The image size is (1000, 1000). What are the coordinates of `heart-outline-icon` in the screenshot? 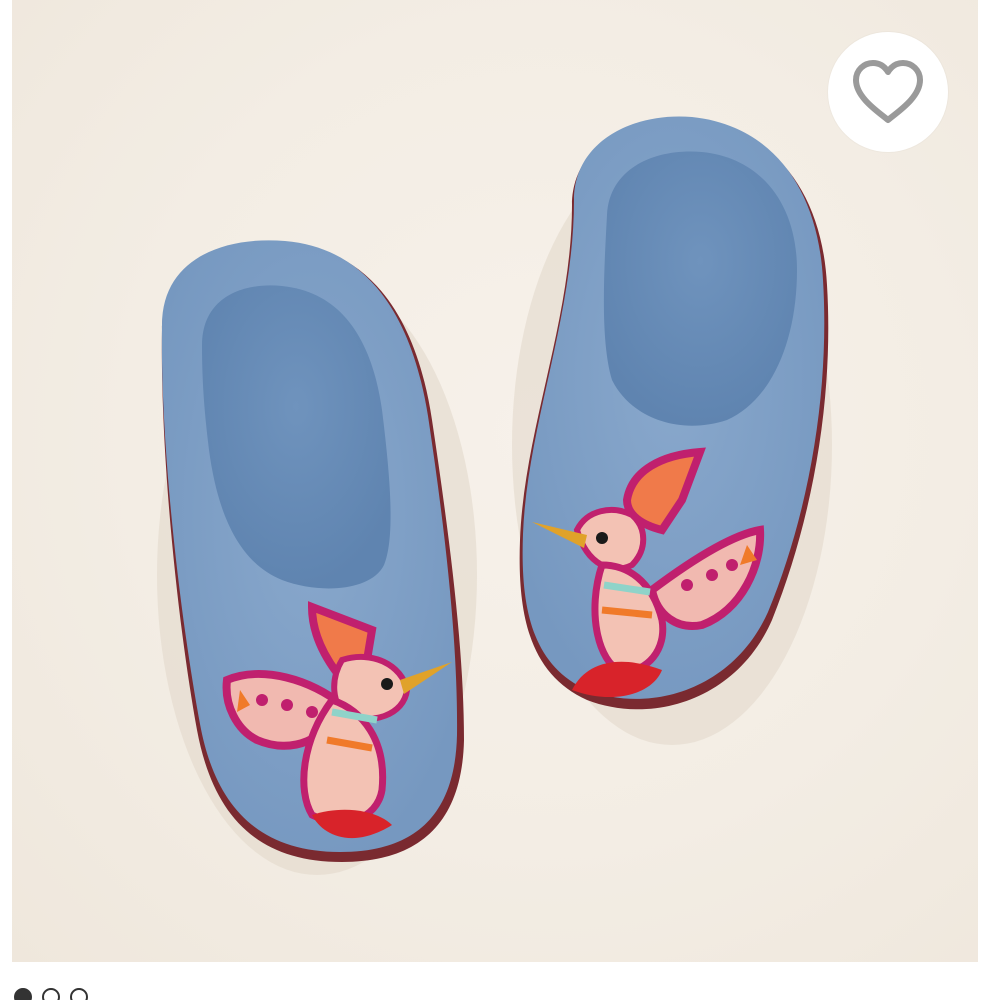 It's located at (888, 91).